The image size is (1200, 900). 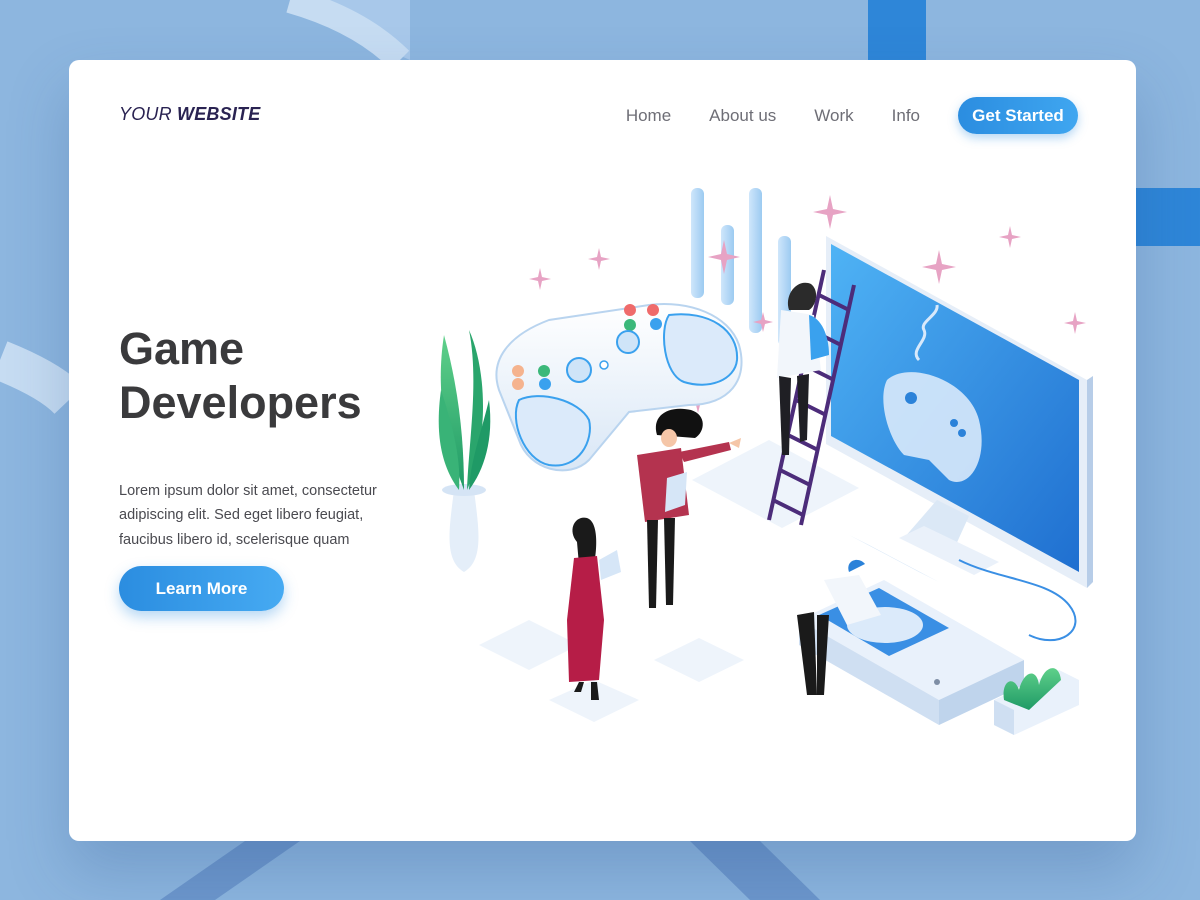 What do you see at coordinates (689, 508) in the screenshot?
I see `developer-pointing` at bounding box center [689, 508].